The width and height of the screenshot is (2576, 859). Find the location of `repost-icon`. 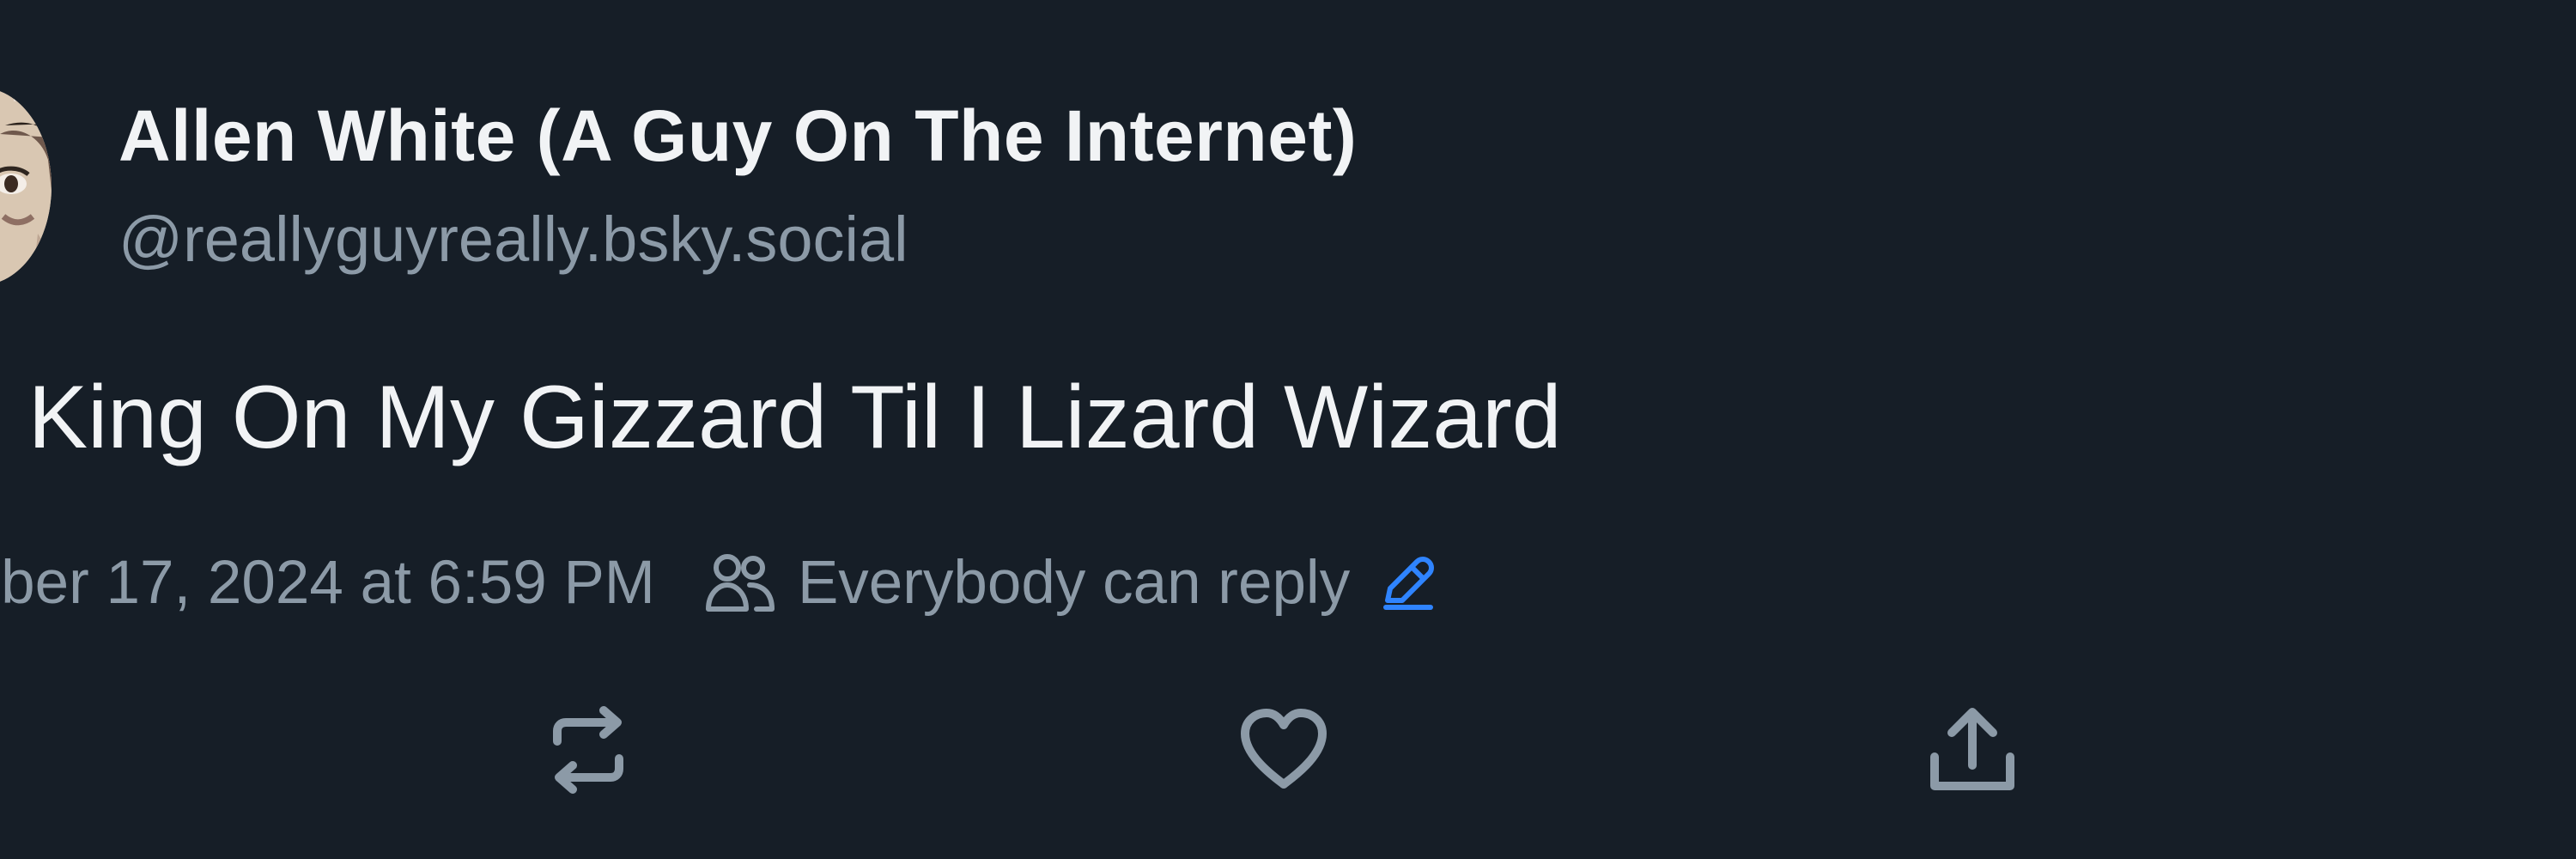

repost-icon is located at coordinates (588, 750).